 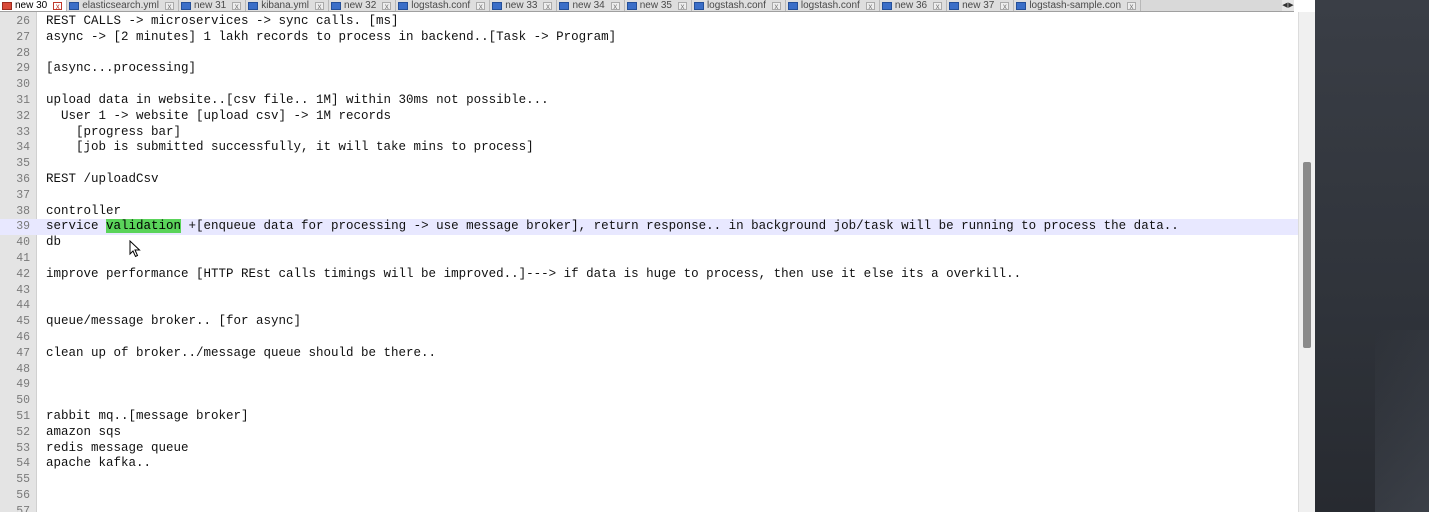 What do you see at coordinates (54, 242) in the screenshot?
I see `line-text: db` at bounding box center [54, 242].